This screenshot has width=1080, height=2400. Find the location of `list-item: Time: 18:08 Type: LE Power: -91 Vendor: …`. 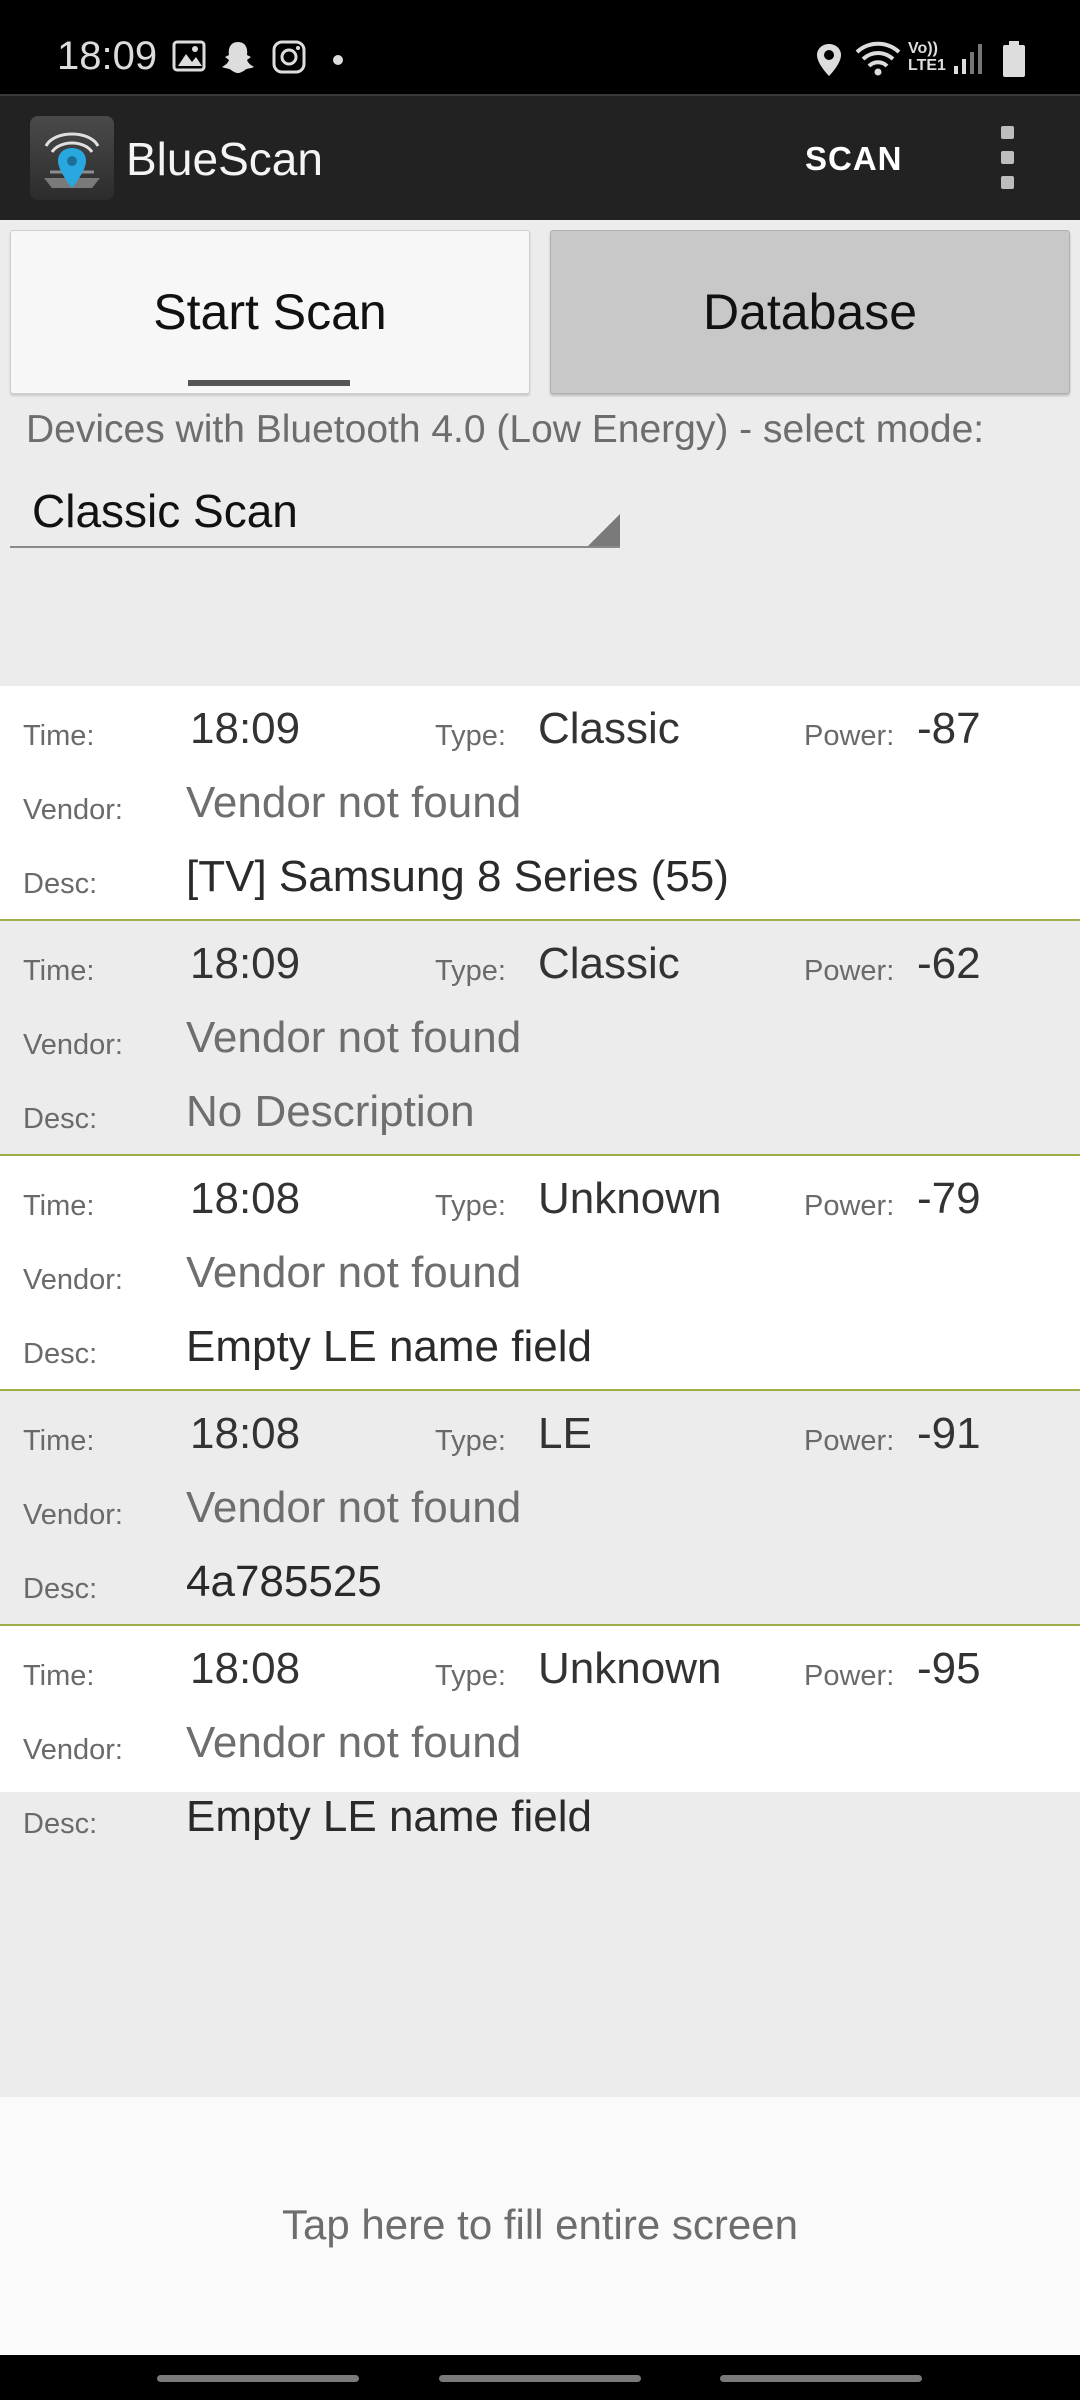

list-item: Time: 18:08 Type: LE Power: -91 Vendor: … is located at coordinates (540, 1508).